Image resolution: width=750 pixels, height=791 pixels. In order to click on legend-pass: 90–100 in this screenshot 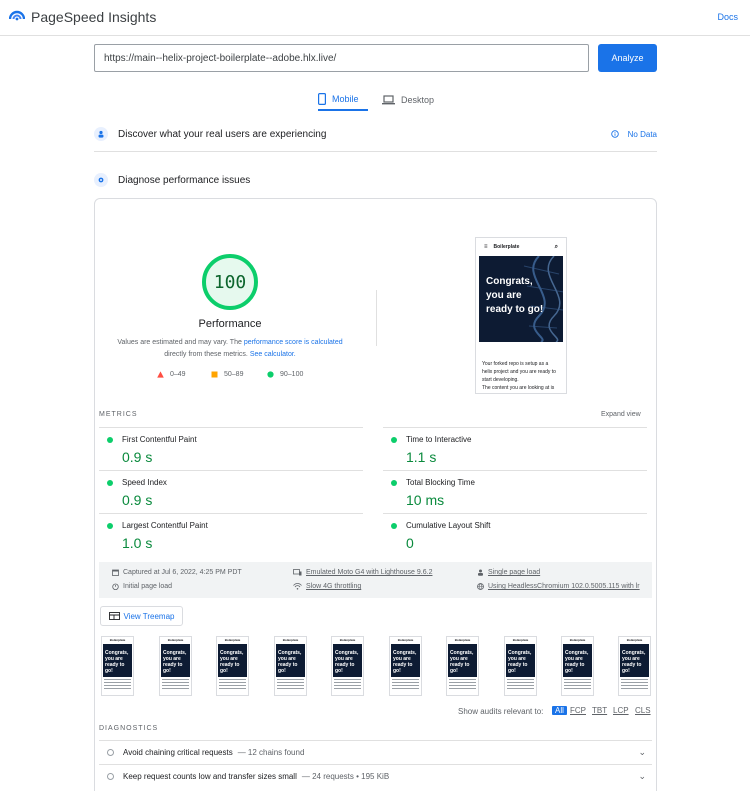, I will do `click(285, 374)`.